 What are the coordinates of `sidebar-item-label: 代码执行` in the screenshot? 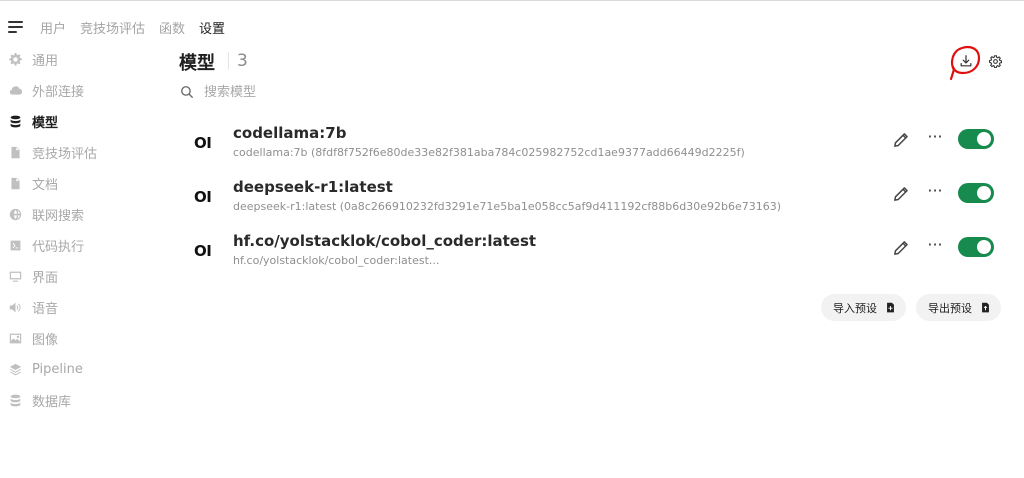 It's located at (58, 247).